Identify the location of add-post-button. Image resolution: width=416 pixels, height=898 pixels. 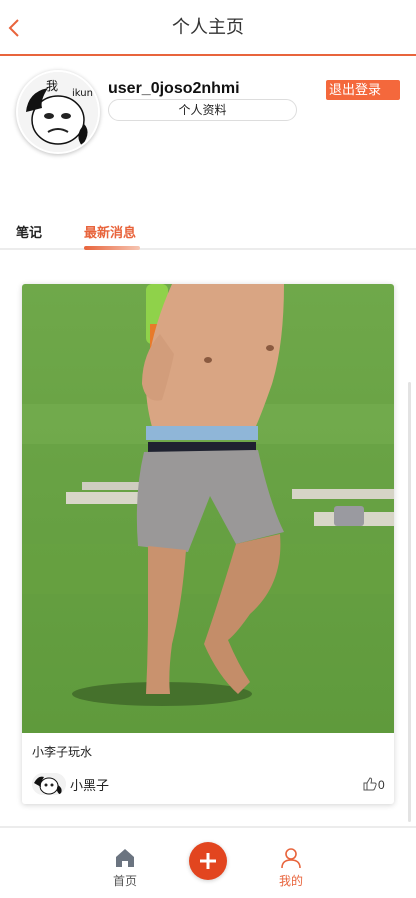
(208, 861).